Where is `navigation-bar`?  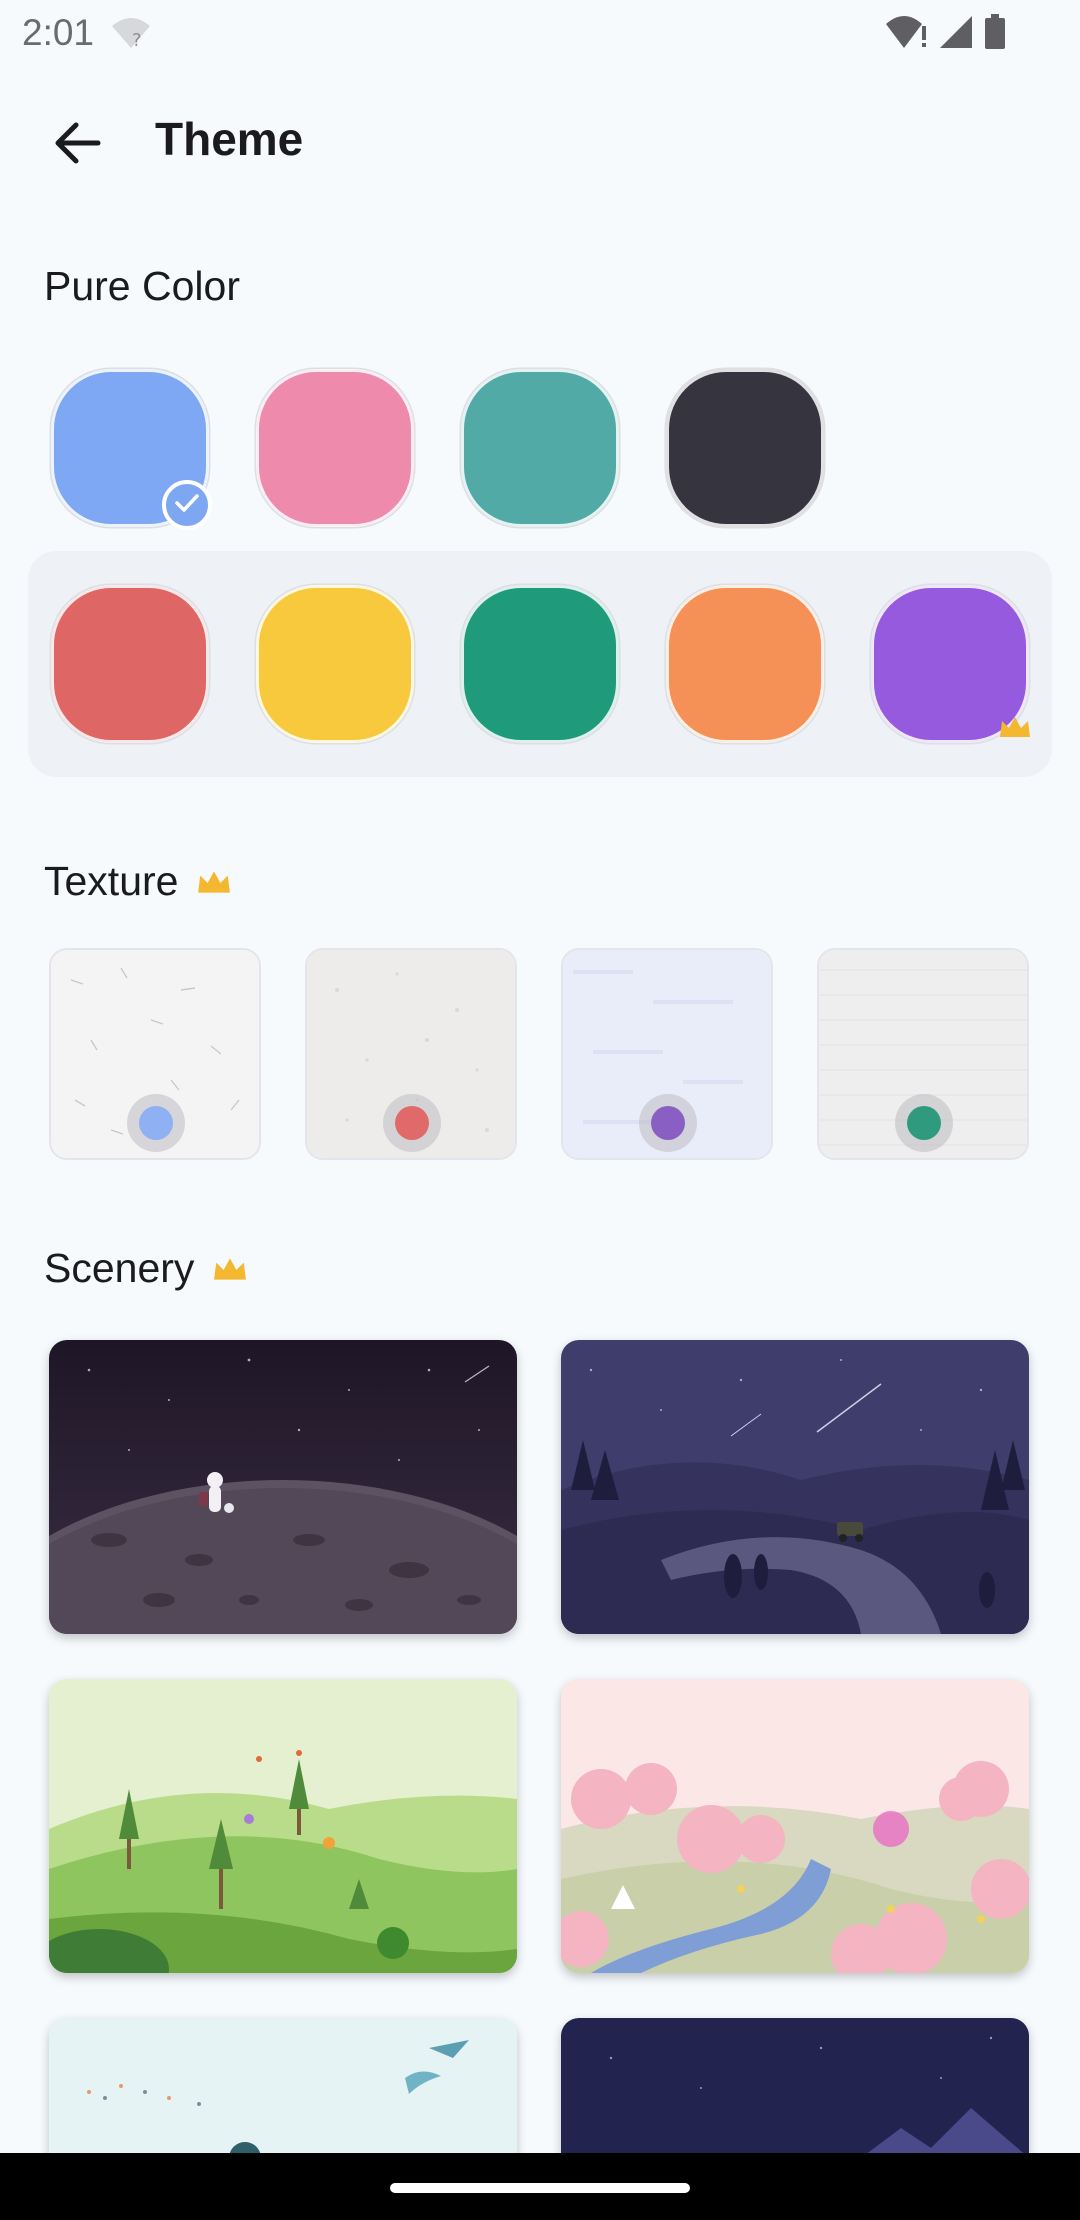 navigation-bar is located at coordinates (540, 2186).